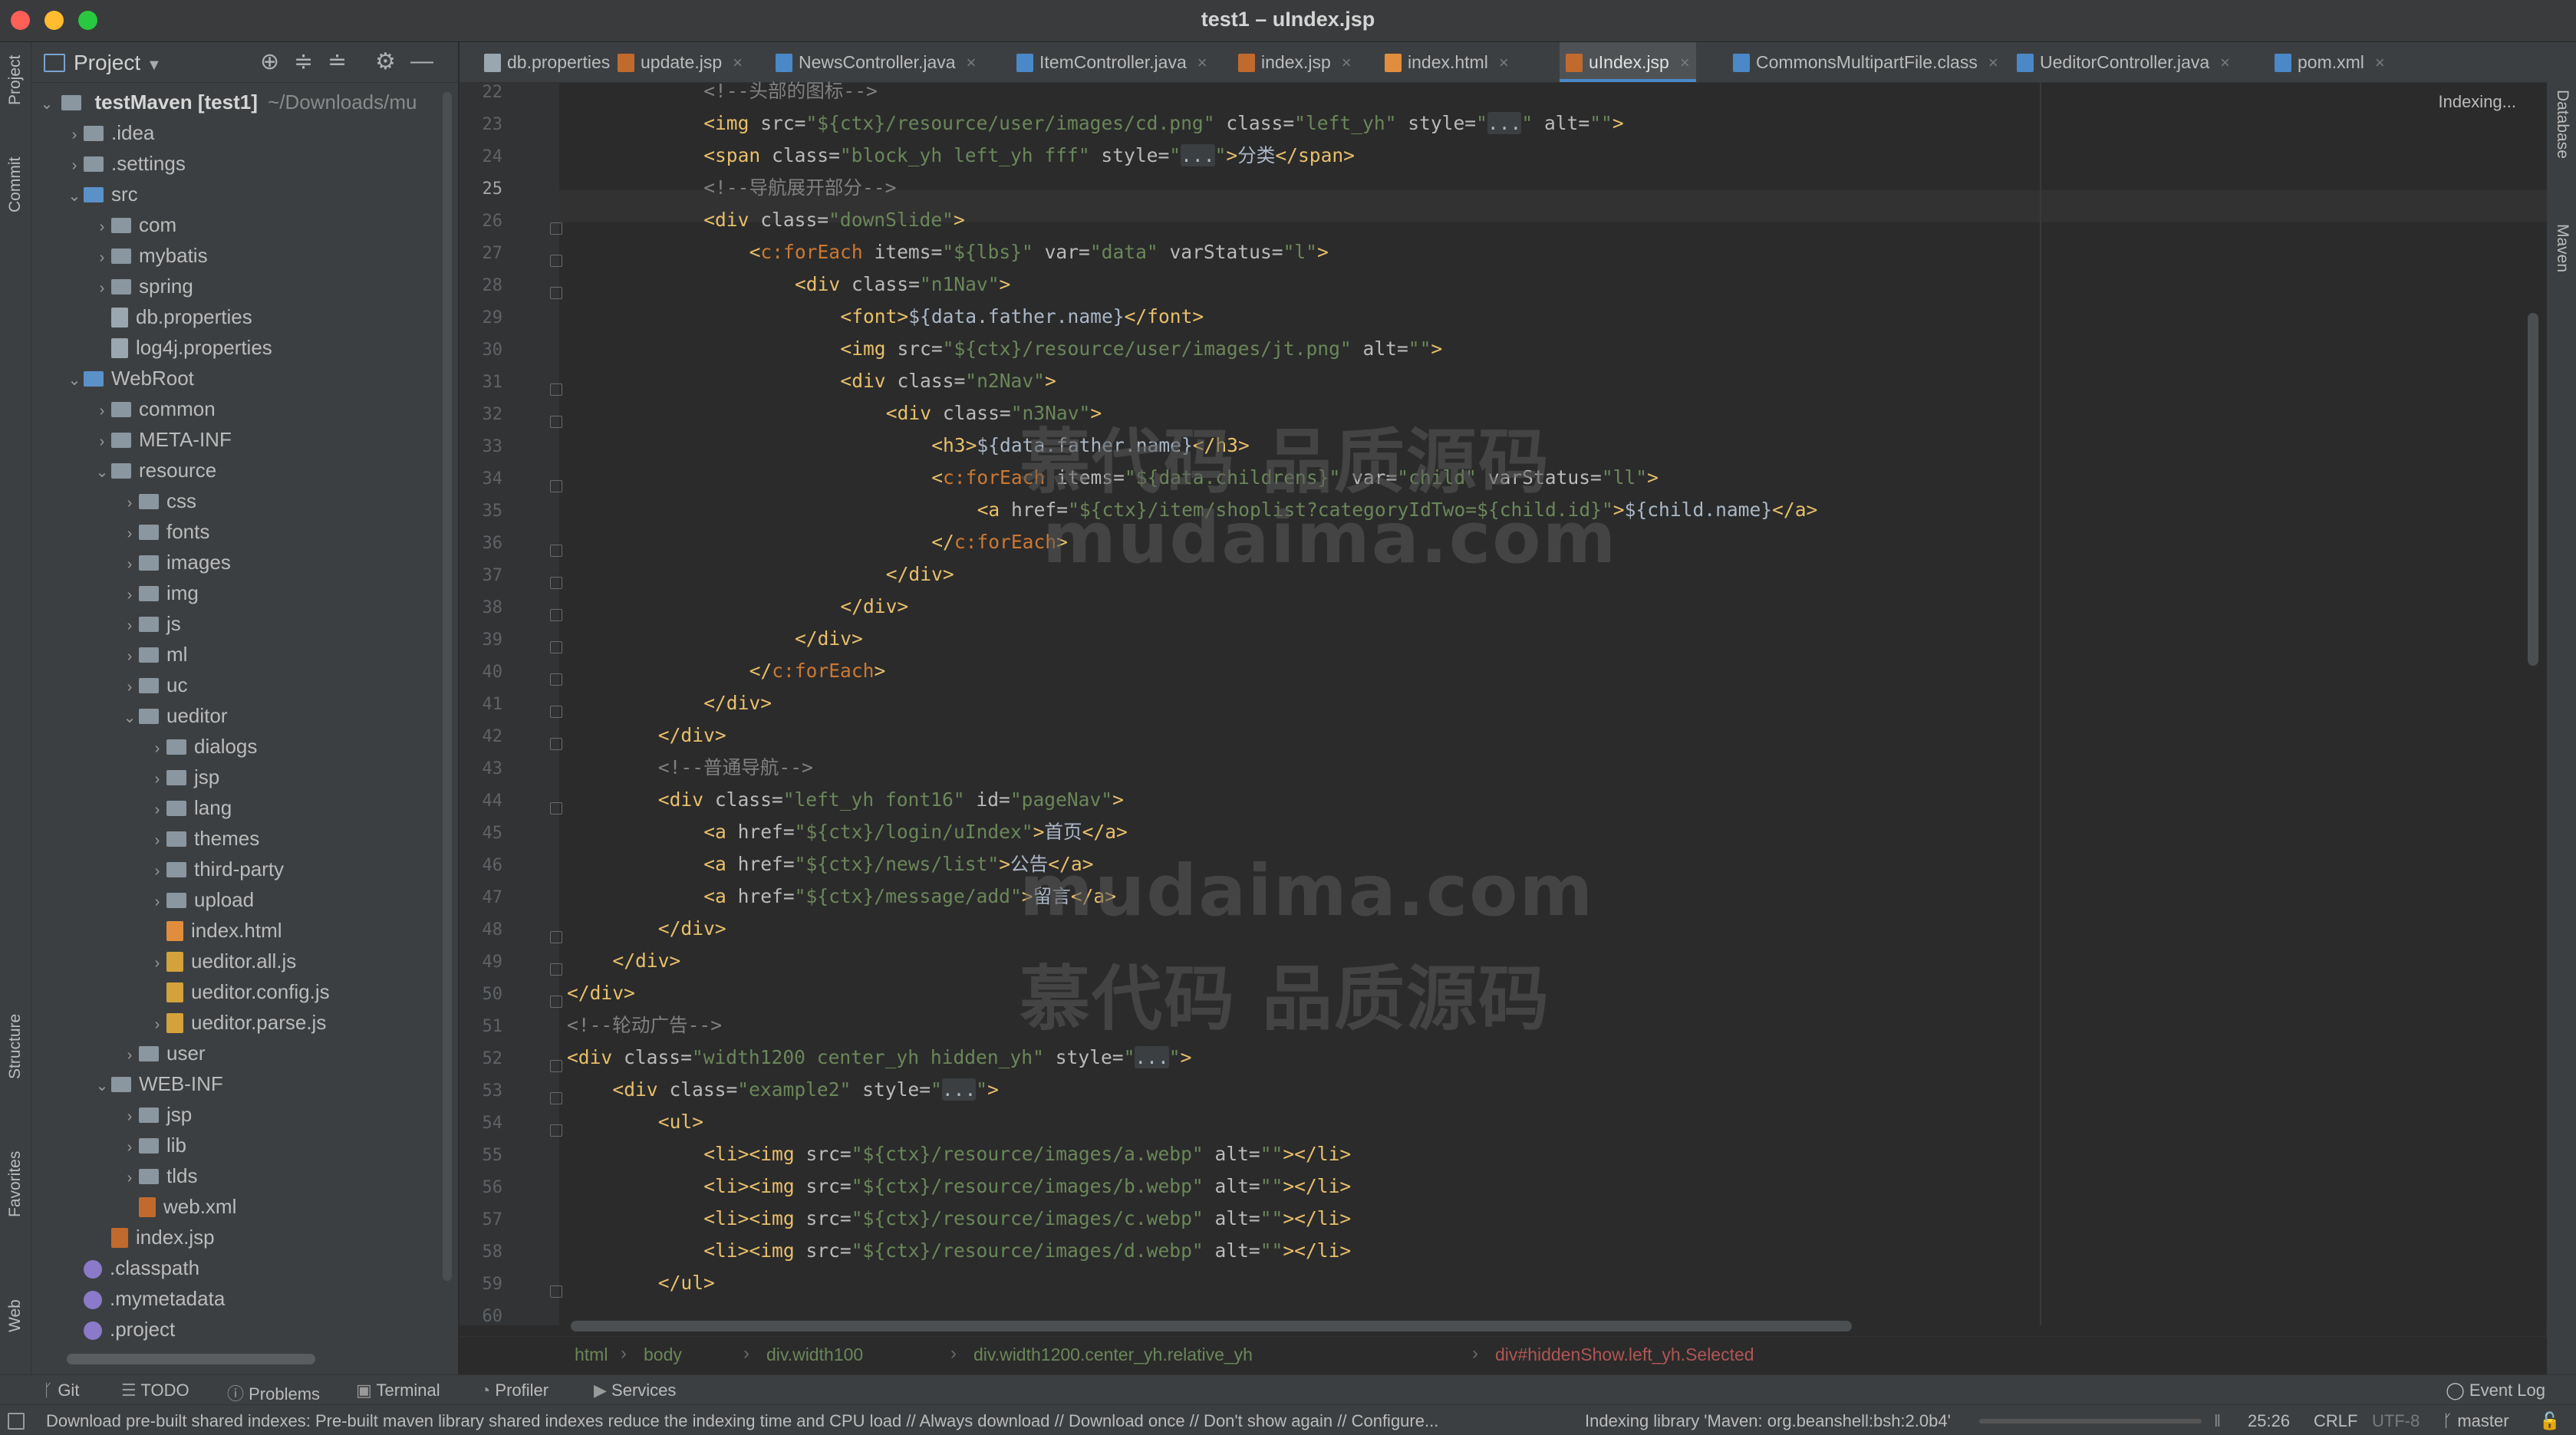 The width and height of the screenshot is (2576, 1435). Describe the element at coordinates (227, 102) in the screenshot. I see `tree-root: ⌄ testMaven [test1] ~/Downloads/mu` at that location.